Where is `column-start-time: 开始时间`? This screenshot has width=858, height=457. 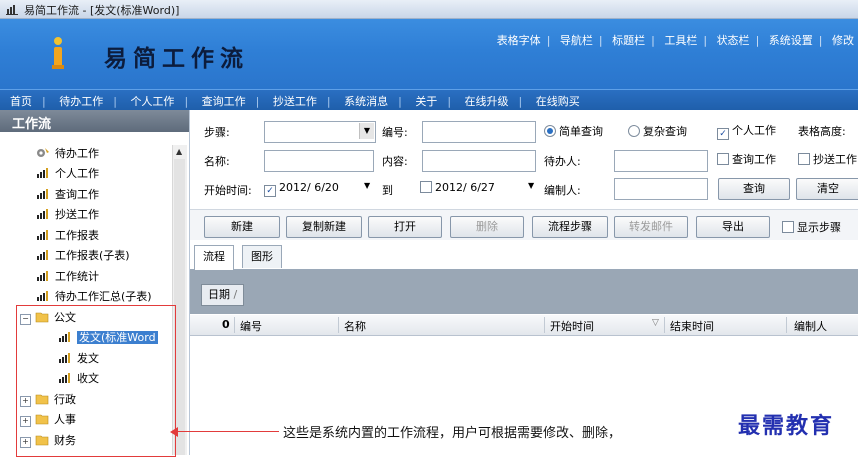
column-start-time: 开始时间 is located at coordinates (572, 326).